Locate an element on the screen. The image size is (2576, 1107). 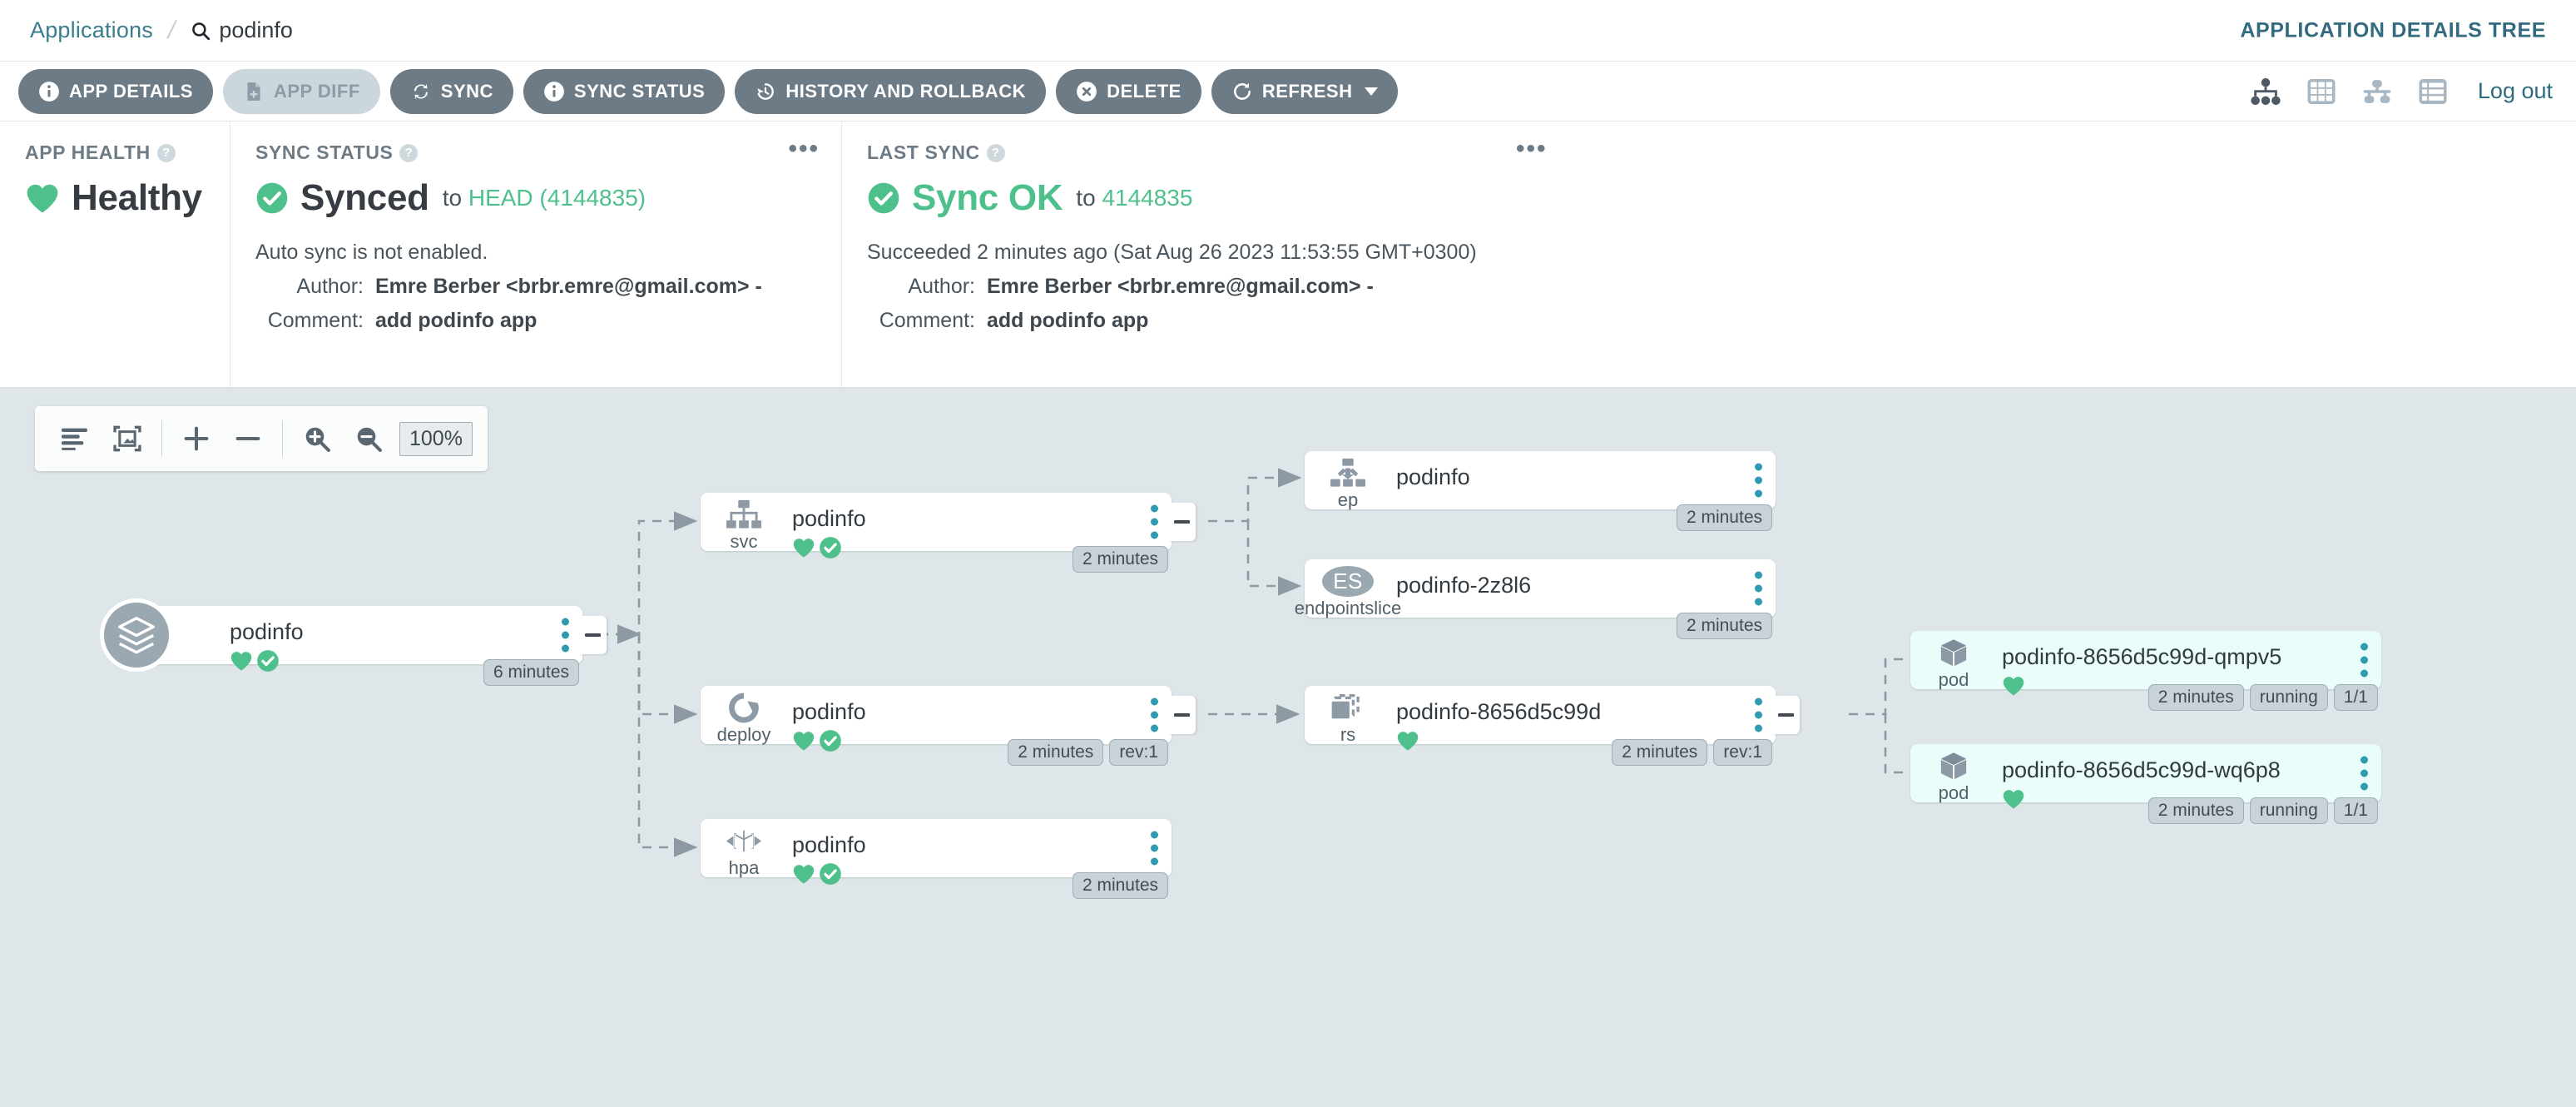
last-sync-label: Sync OK is located at coordinates (988, 197).